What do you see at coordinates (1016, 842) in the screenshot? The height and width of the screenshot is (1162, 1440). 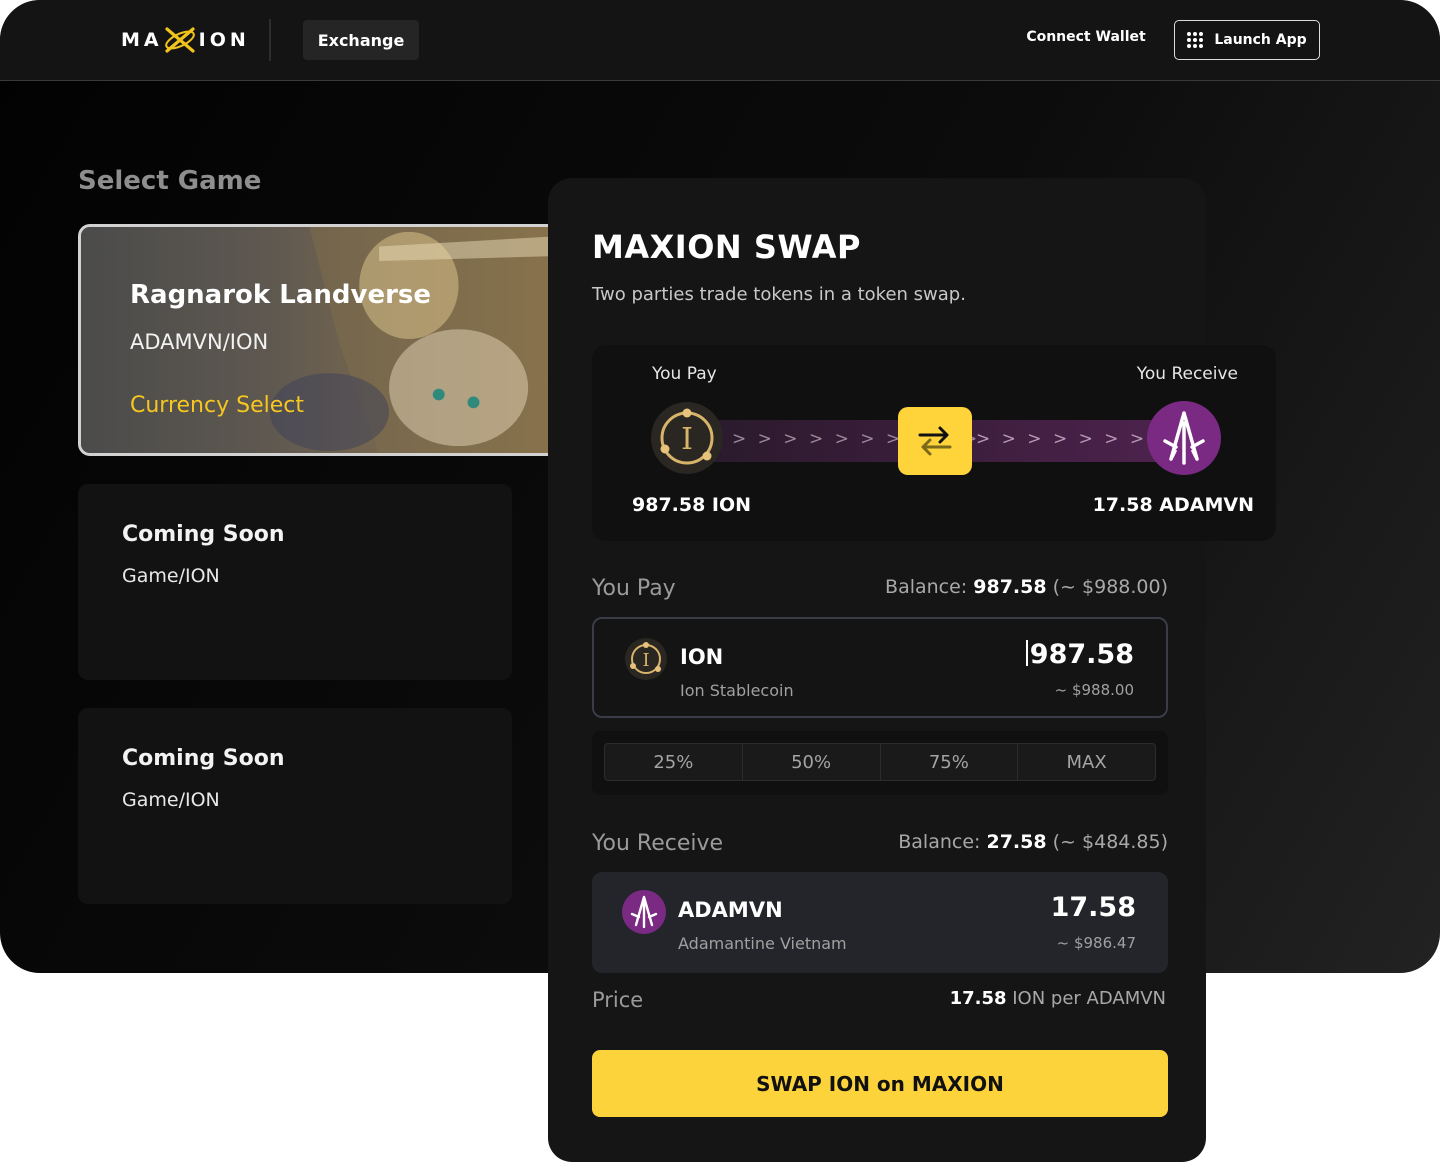 I see `balance-value: 27.58` at bounding box center [1016, 842].